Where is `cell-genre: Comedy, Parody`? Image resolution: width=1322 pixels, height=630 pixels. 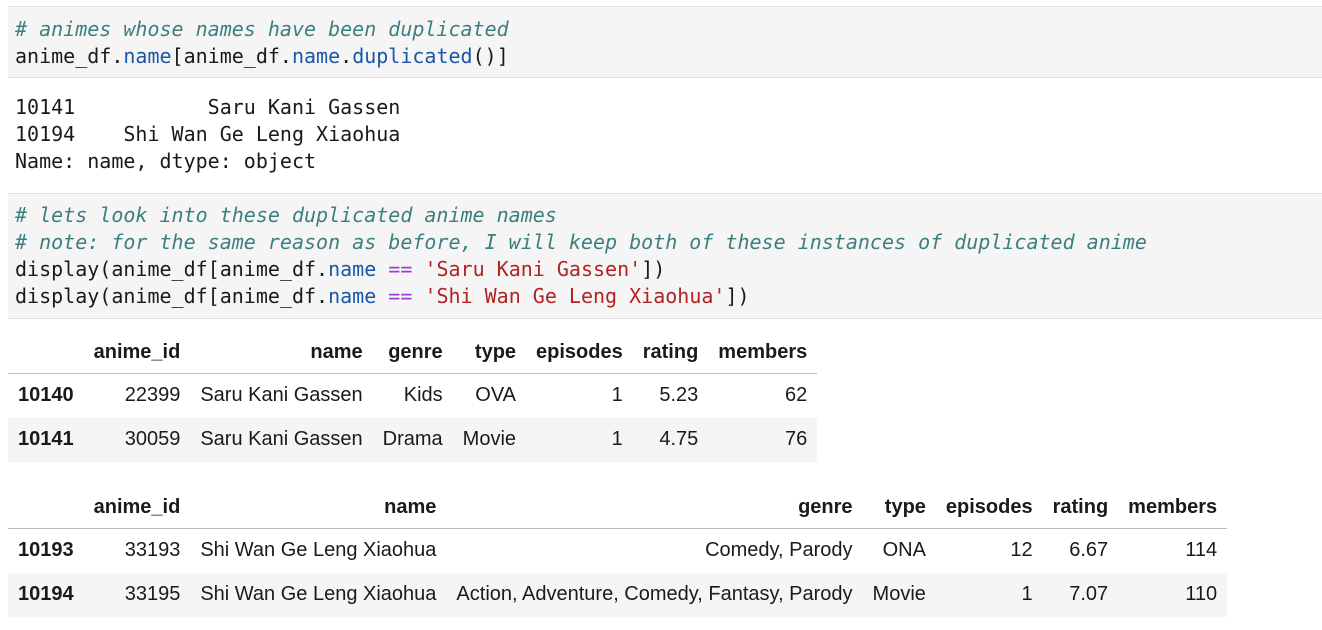 cell-genre: Comedy, Parody is located at coordinates (779, 550).